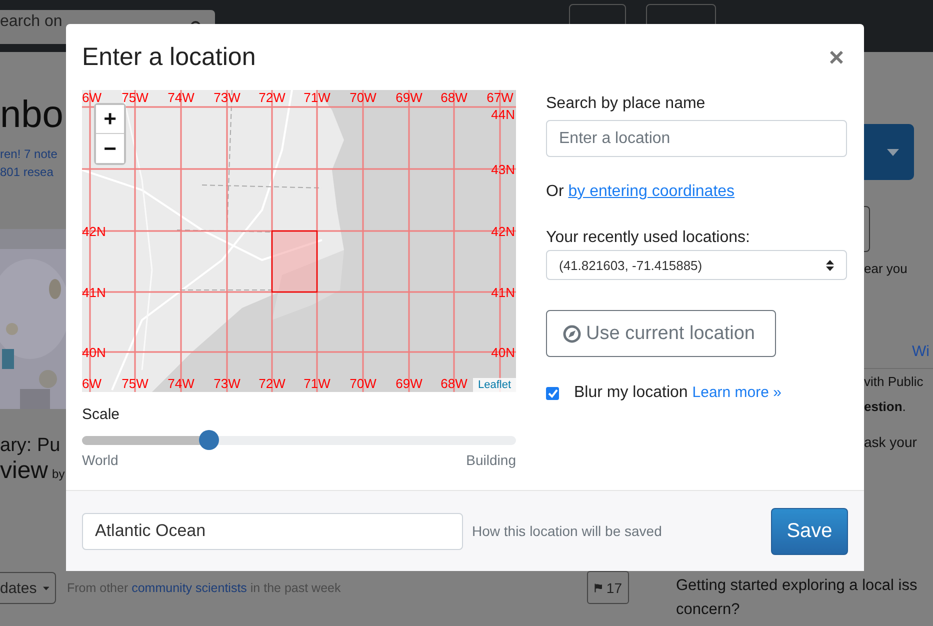 Image resolution: width=933 pixels, height=626 pixels. Describe the element at coordinates (491, 460) in the screenshot. I see `slider-max-label: Building` at that location.